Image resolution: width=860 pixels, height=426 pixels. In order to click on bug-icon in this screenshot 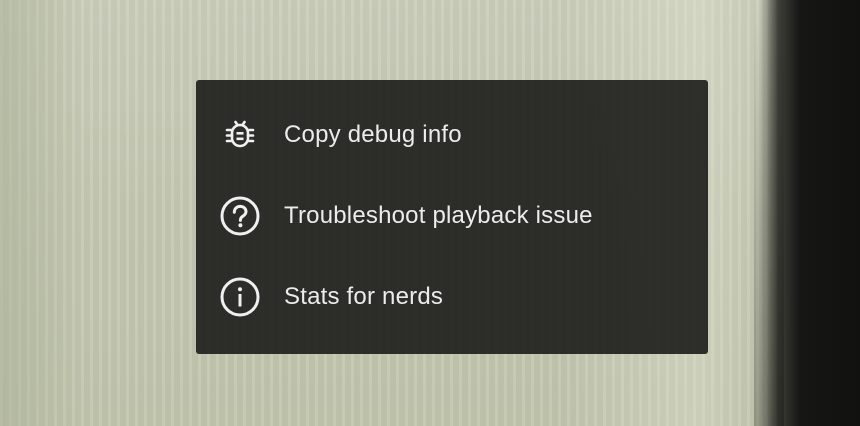, I will do `click(240, 135)`.